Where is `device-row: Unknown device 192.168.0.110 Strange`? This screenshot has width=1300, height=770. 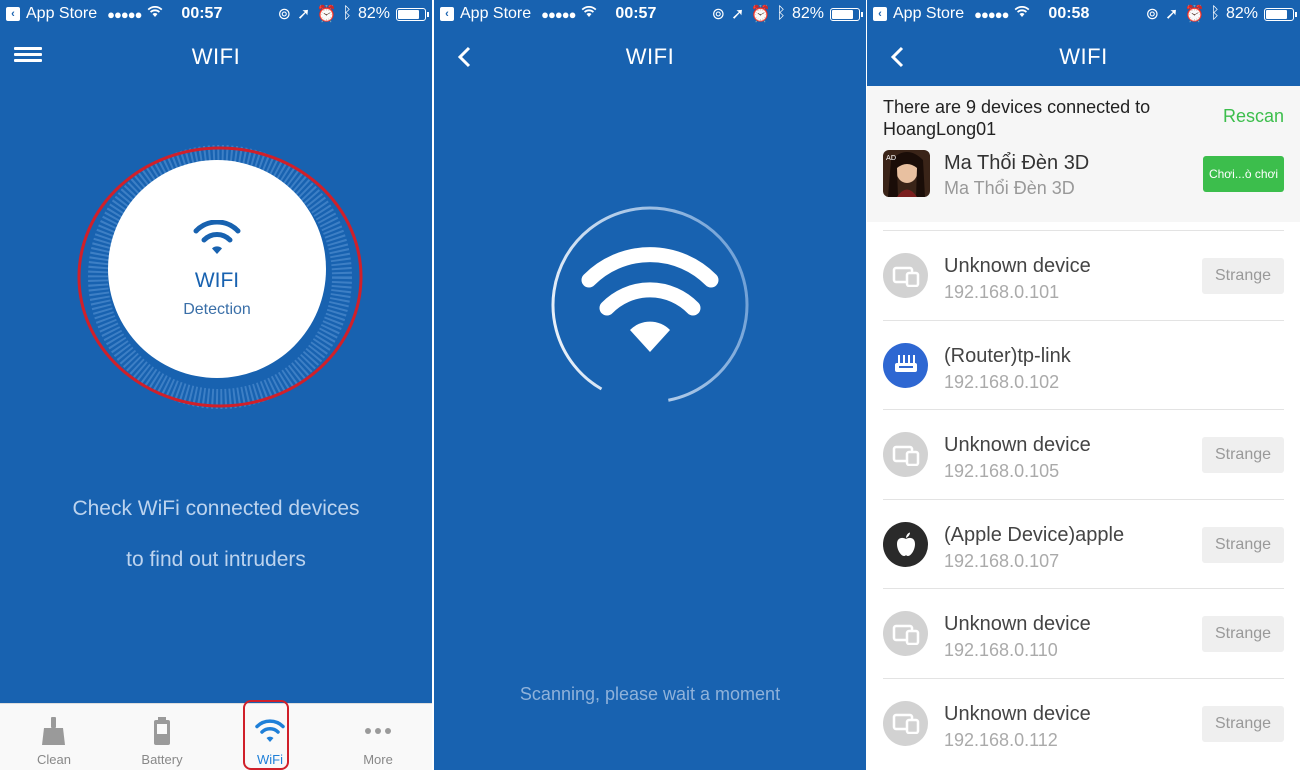 device-row: Unknown device 192.168.0.110 Strange is located at coordinates (1083, 633).